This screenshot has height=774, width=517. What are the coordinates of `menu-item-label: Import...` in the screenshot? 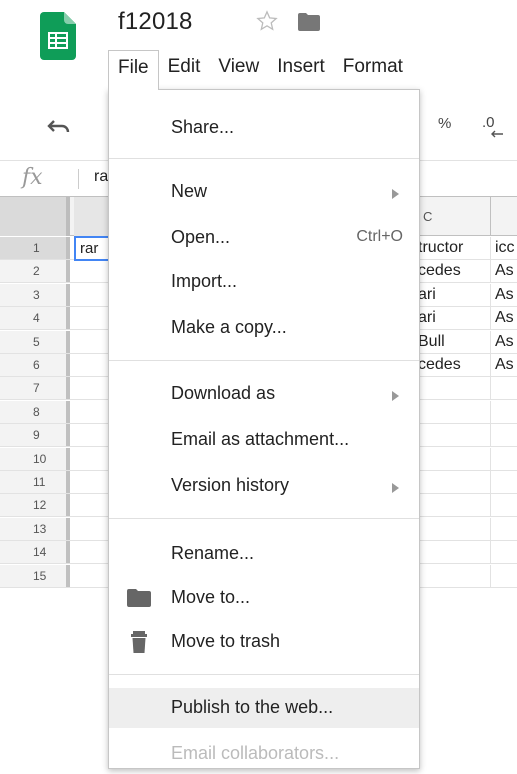 It's located at (204, 281).